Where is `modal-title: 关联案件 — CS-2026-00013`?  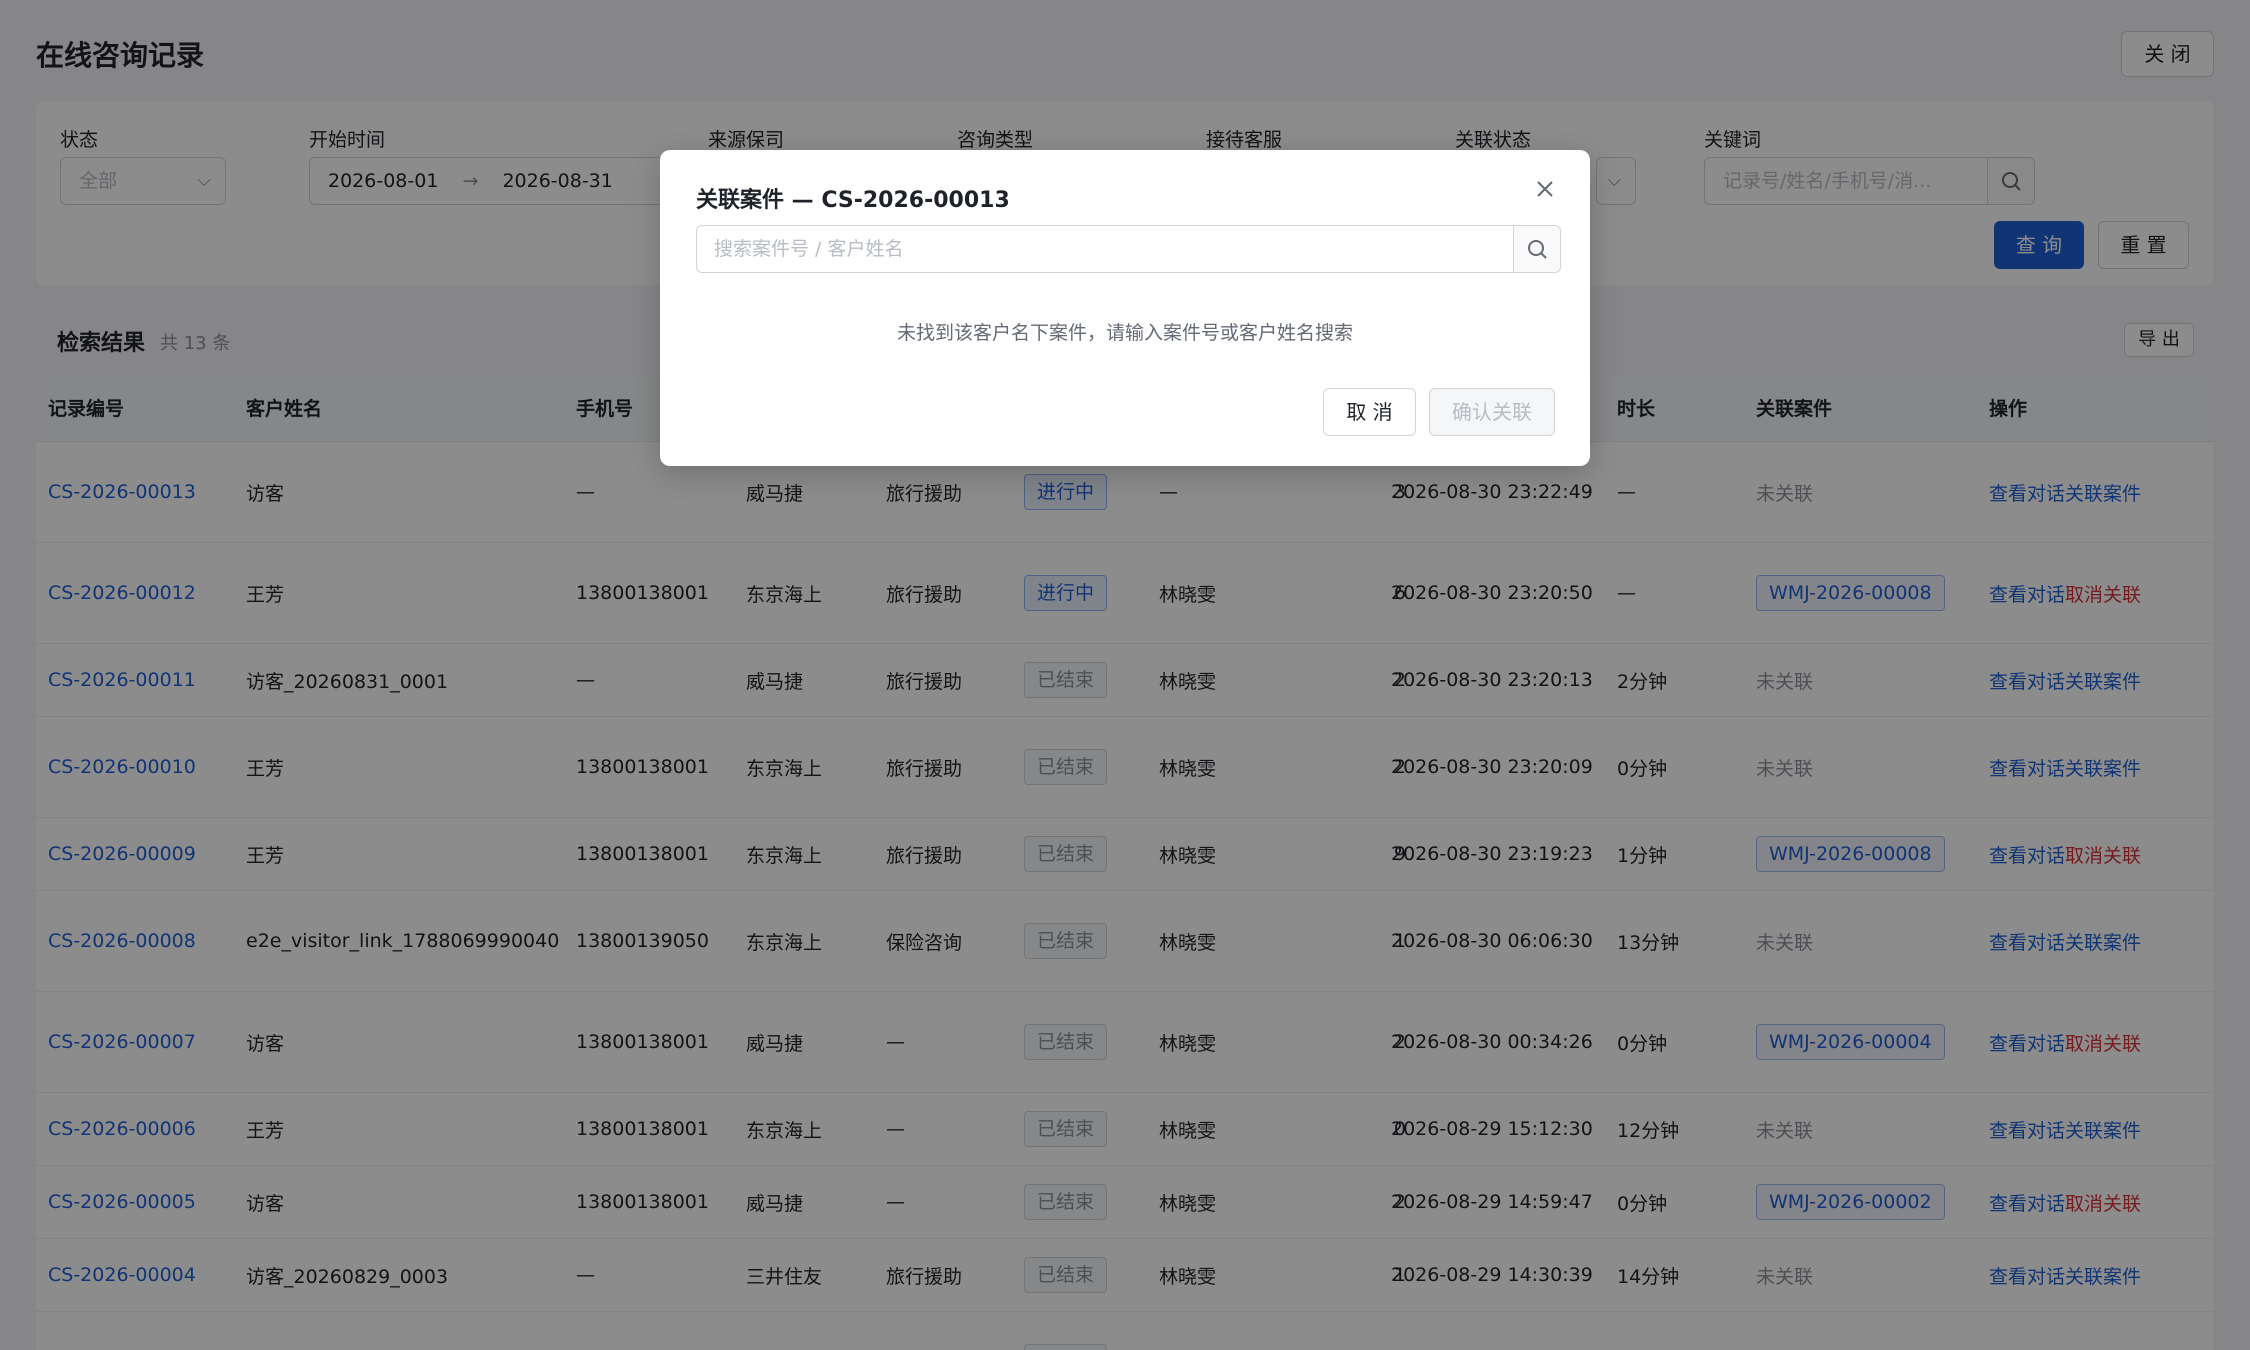 modal-title: 关联案件 — CS-2026-00013 is located at coordinates (853, 200).